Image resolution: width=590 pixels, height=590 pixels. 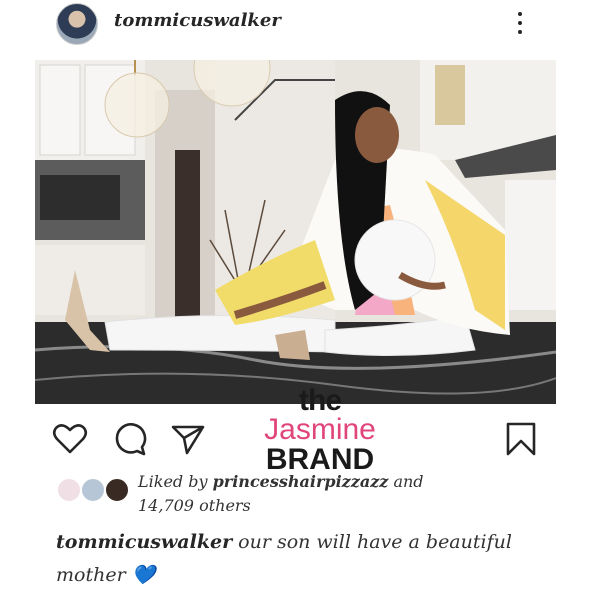 I want to click on avatar, so click(x=77, y=24).